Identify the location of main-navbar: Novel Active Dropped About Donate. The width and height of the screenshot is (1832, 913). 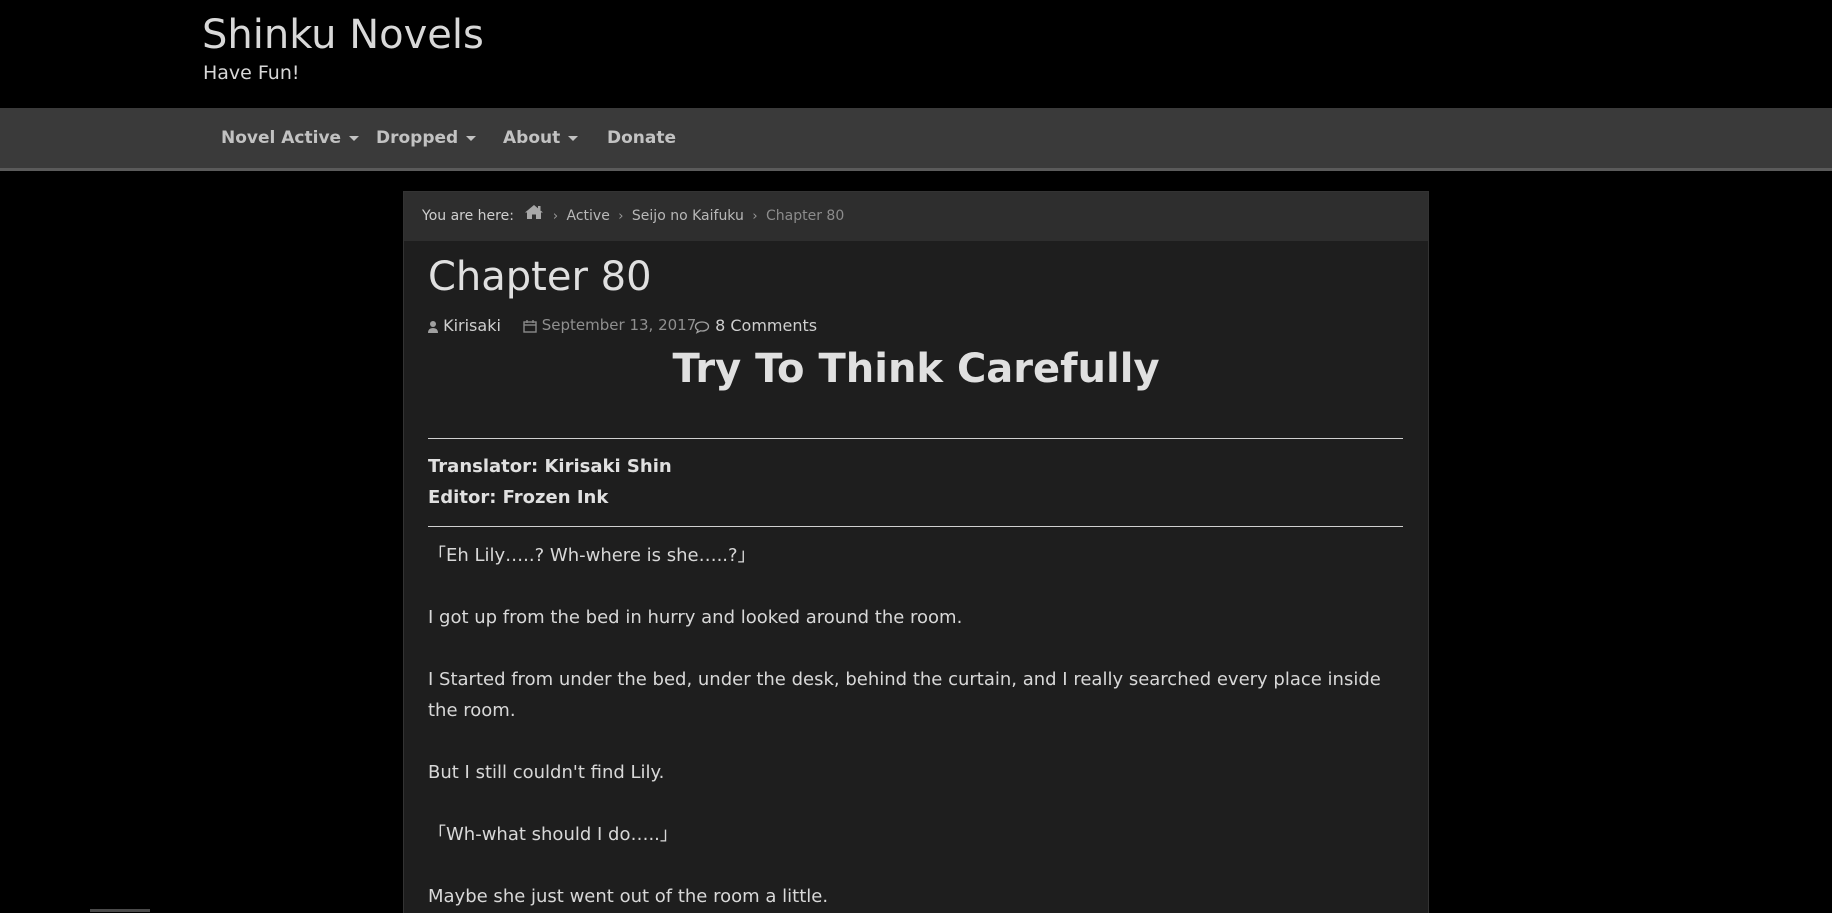
(916, 139).